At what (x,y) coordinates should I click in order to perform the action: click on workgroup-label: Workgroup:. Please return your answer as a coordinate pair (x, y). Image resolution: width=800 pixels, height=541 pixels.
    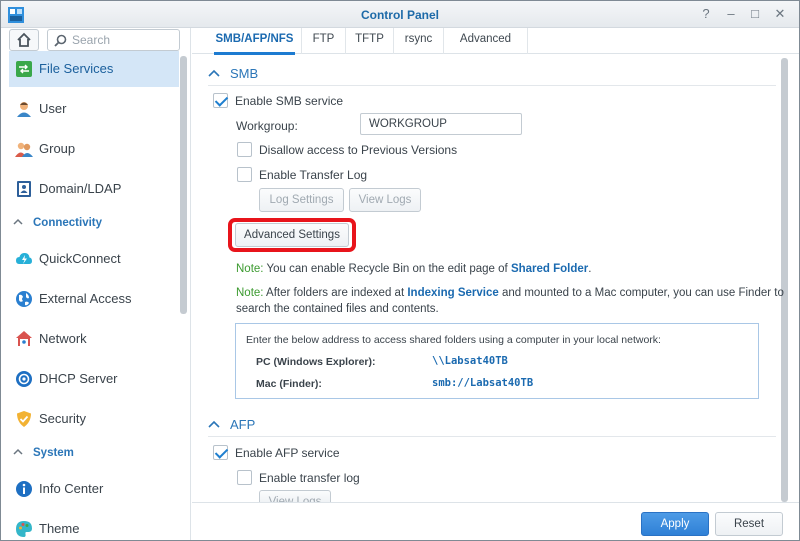
    Looking at the image, I should click on (267, 126).